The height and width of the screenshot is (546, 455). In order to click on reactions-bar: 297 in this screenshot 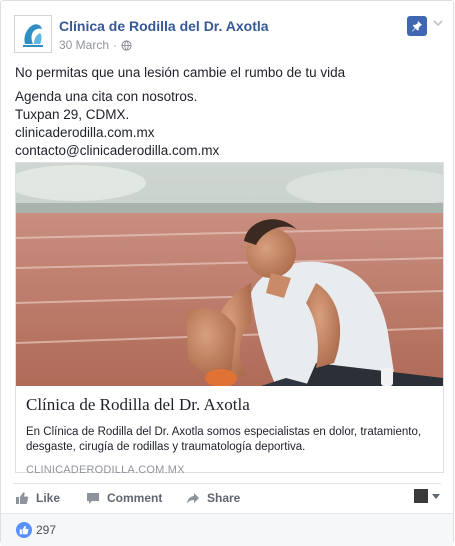, I will do `click(227, 529)`.